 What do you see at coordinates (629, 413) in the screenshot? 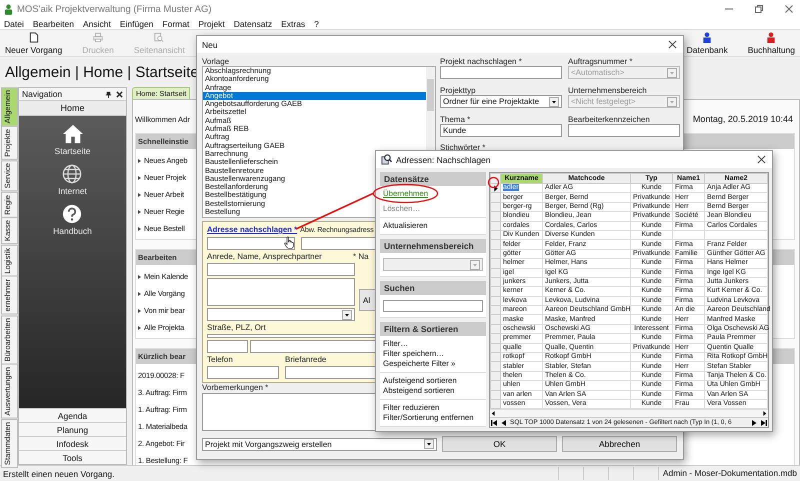
I see `scrollbar` at bounding box center [629, 413].